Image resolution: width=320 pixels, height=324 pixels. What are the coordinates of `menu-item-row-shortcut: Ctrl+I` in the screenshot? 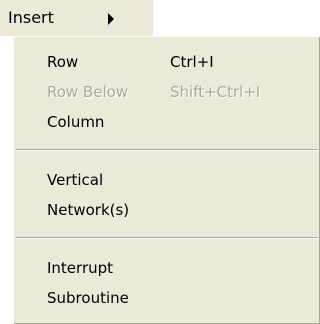 It's located at (192, 62).